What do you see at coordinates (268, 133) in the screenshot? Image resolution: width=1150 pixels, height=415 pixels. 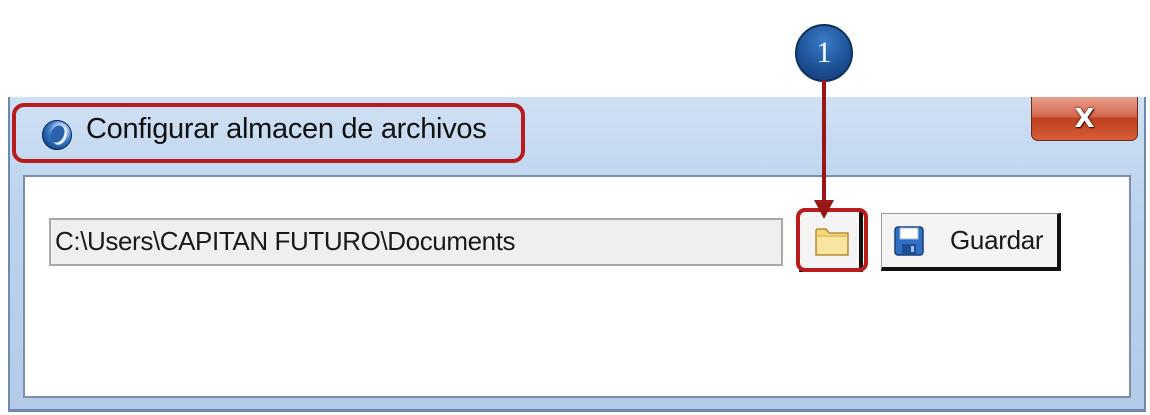 I see `title-highlight-annotation` at bounding box center [268, 133].